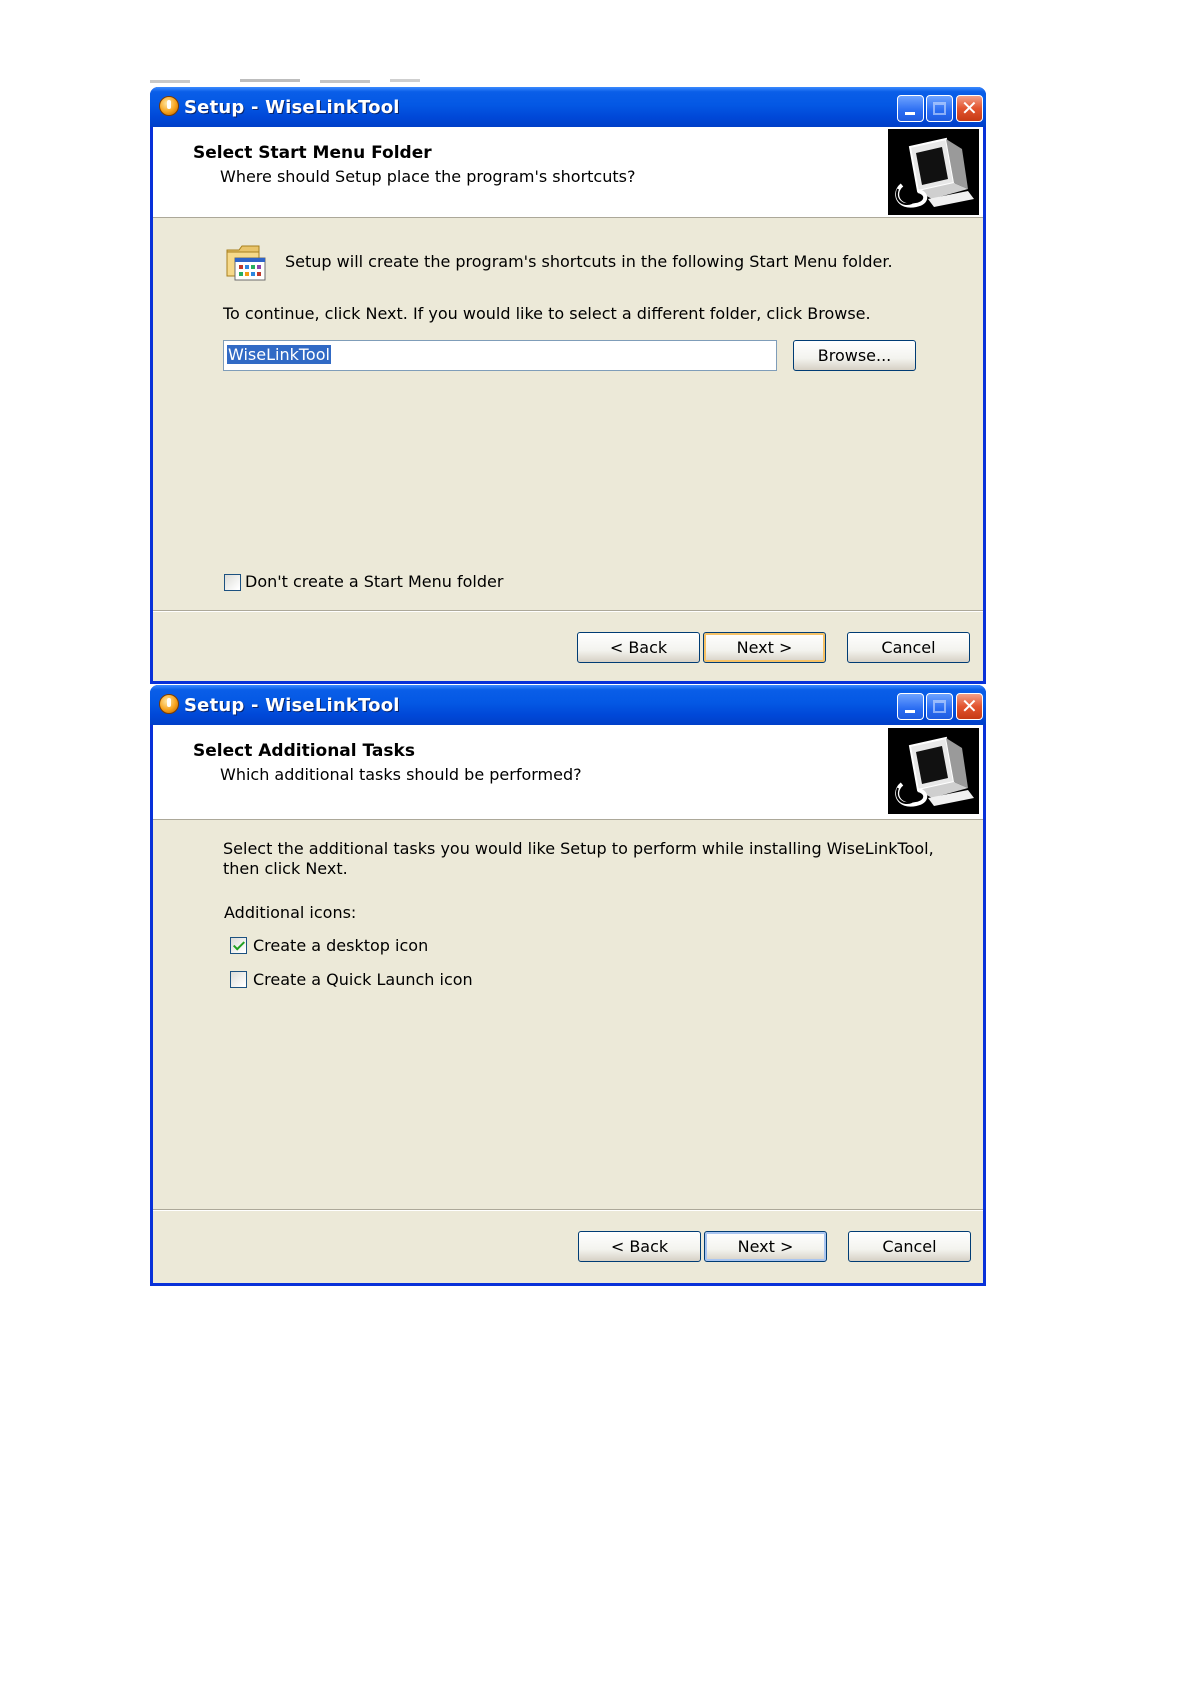 The height and width of the screenshot is (1684, 1191). What do you see at coordinates (374, 581) in the screenshot?
I see `no-start-menu-folder-label: Don't create a Start Menu folder` at bounding box center [374, 581].